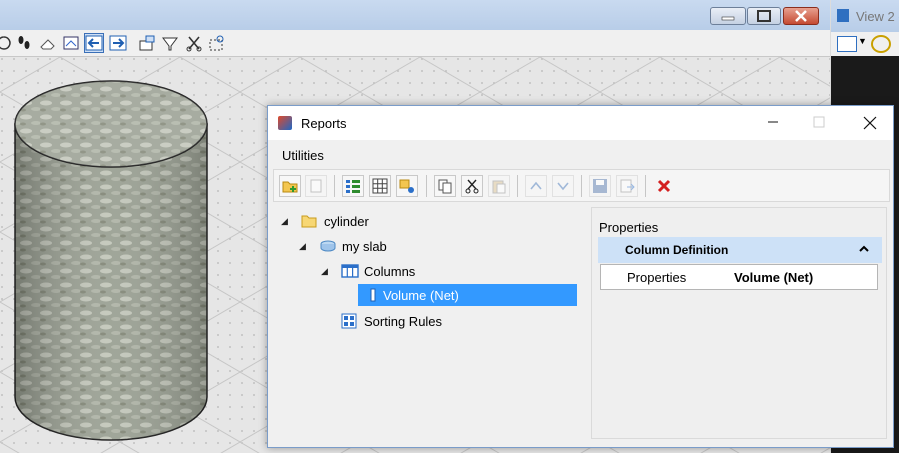  I want to click on dialog-close-button, so click(870, 123).